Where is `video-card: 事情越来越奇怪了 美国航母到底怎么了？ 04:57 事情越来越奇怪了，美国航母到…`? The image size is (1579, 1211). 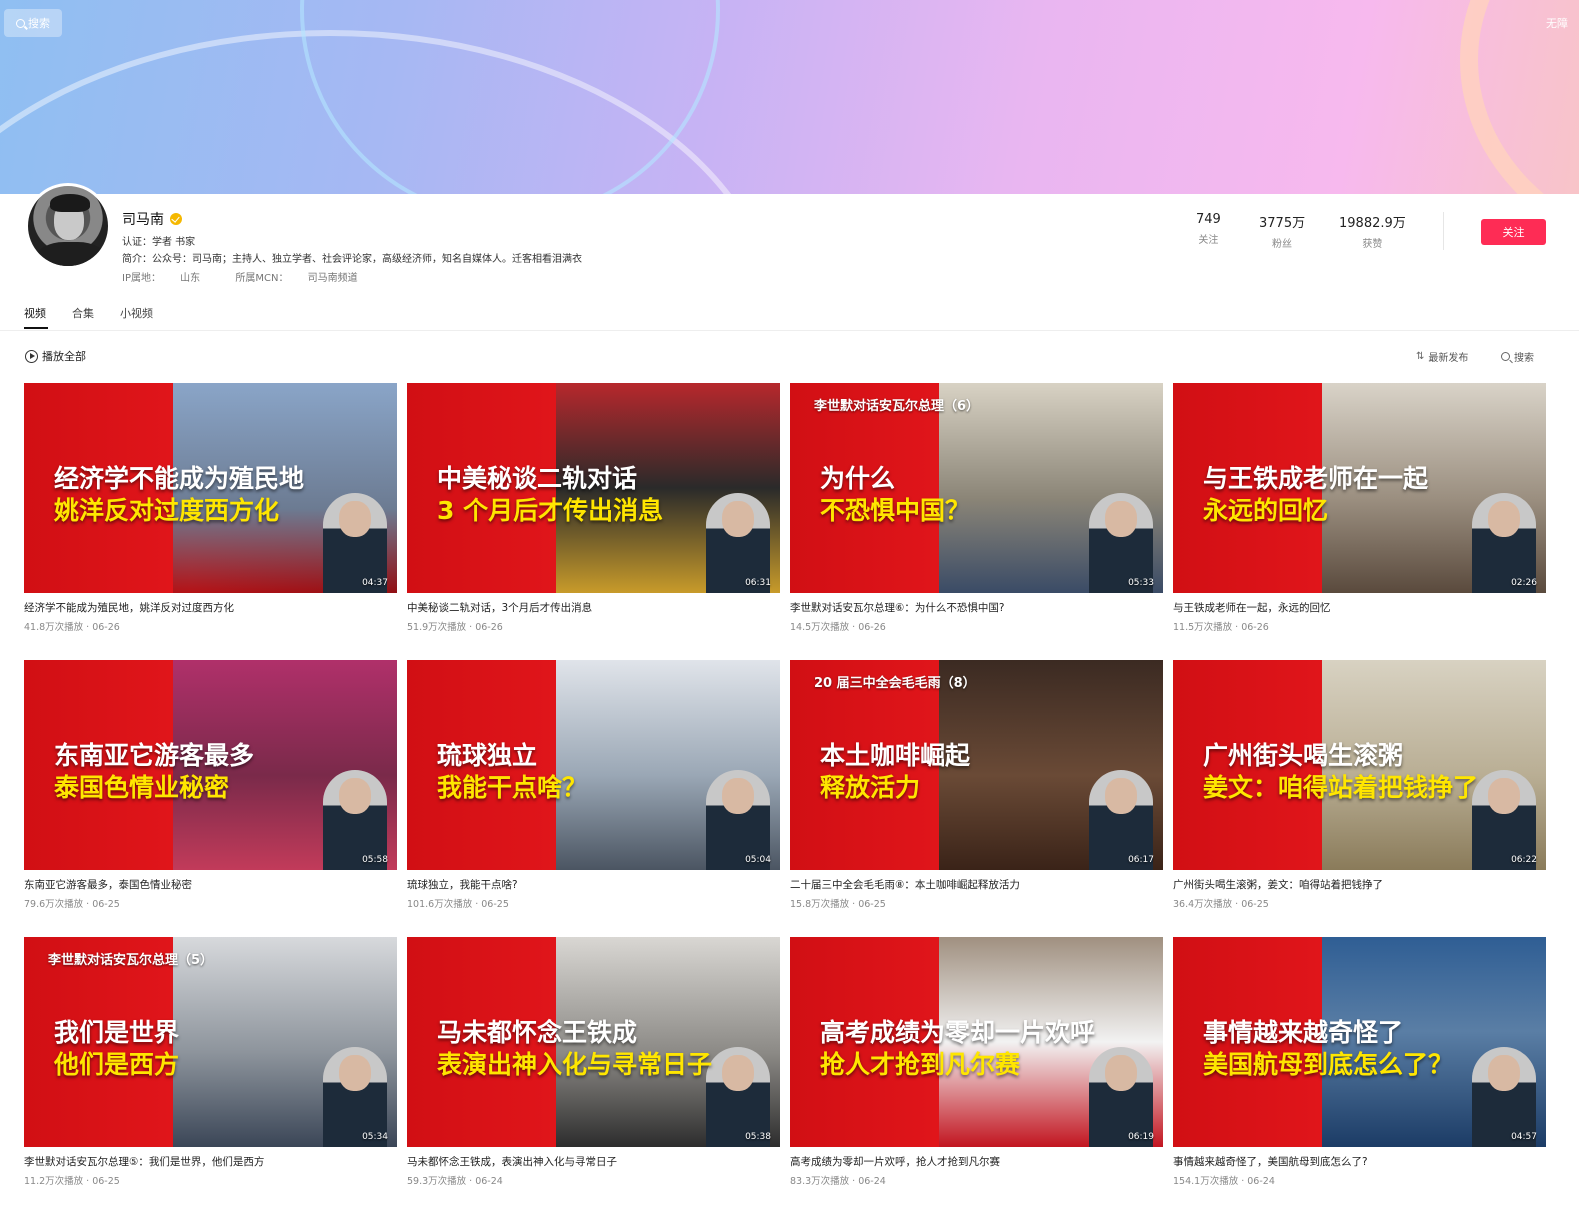 video-card: 事情越来越奇怪了 美国航母到底怎么了？ 04:57 事情越来越奇怪了，美国航母到… is located at coordinates (1359, 1062).